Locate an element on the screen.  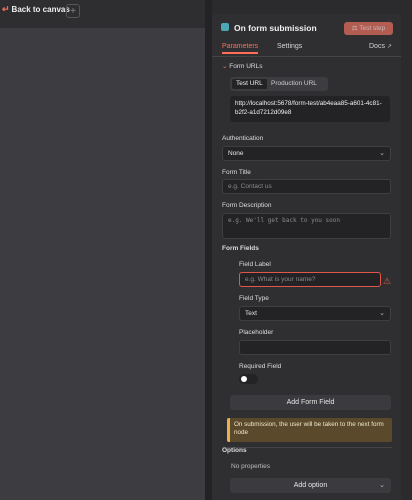
field-type-value: Text is located at coordinates (251, 313).